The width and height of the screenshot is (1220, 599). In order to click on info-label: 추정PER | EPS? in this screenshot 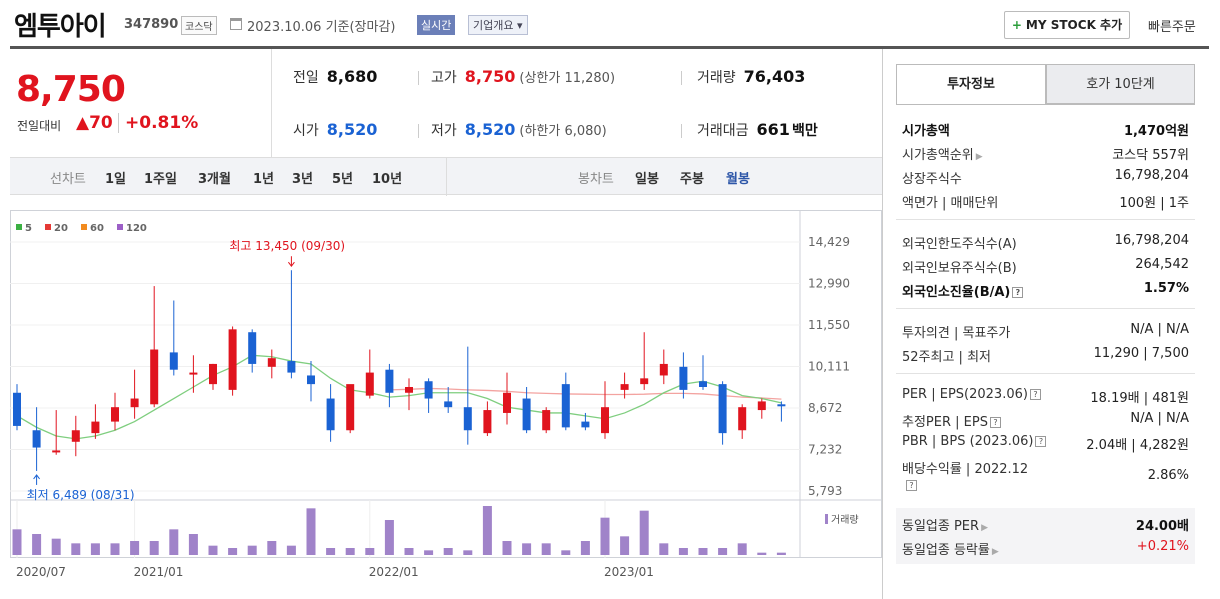, I will do `click(951, 420)`.